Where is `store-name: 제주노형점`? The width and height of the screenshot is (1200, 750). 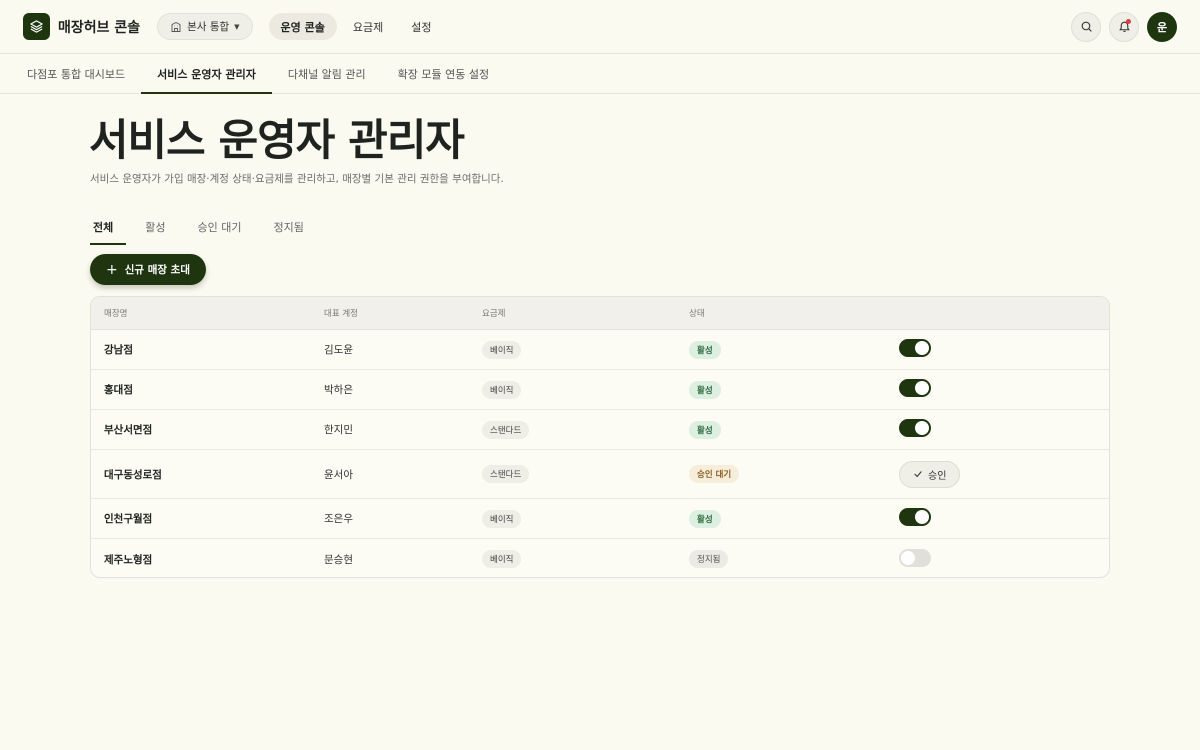 store-name: 제주노형점 is located at coordinates (128, 559).